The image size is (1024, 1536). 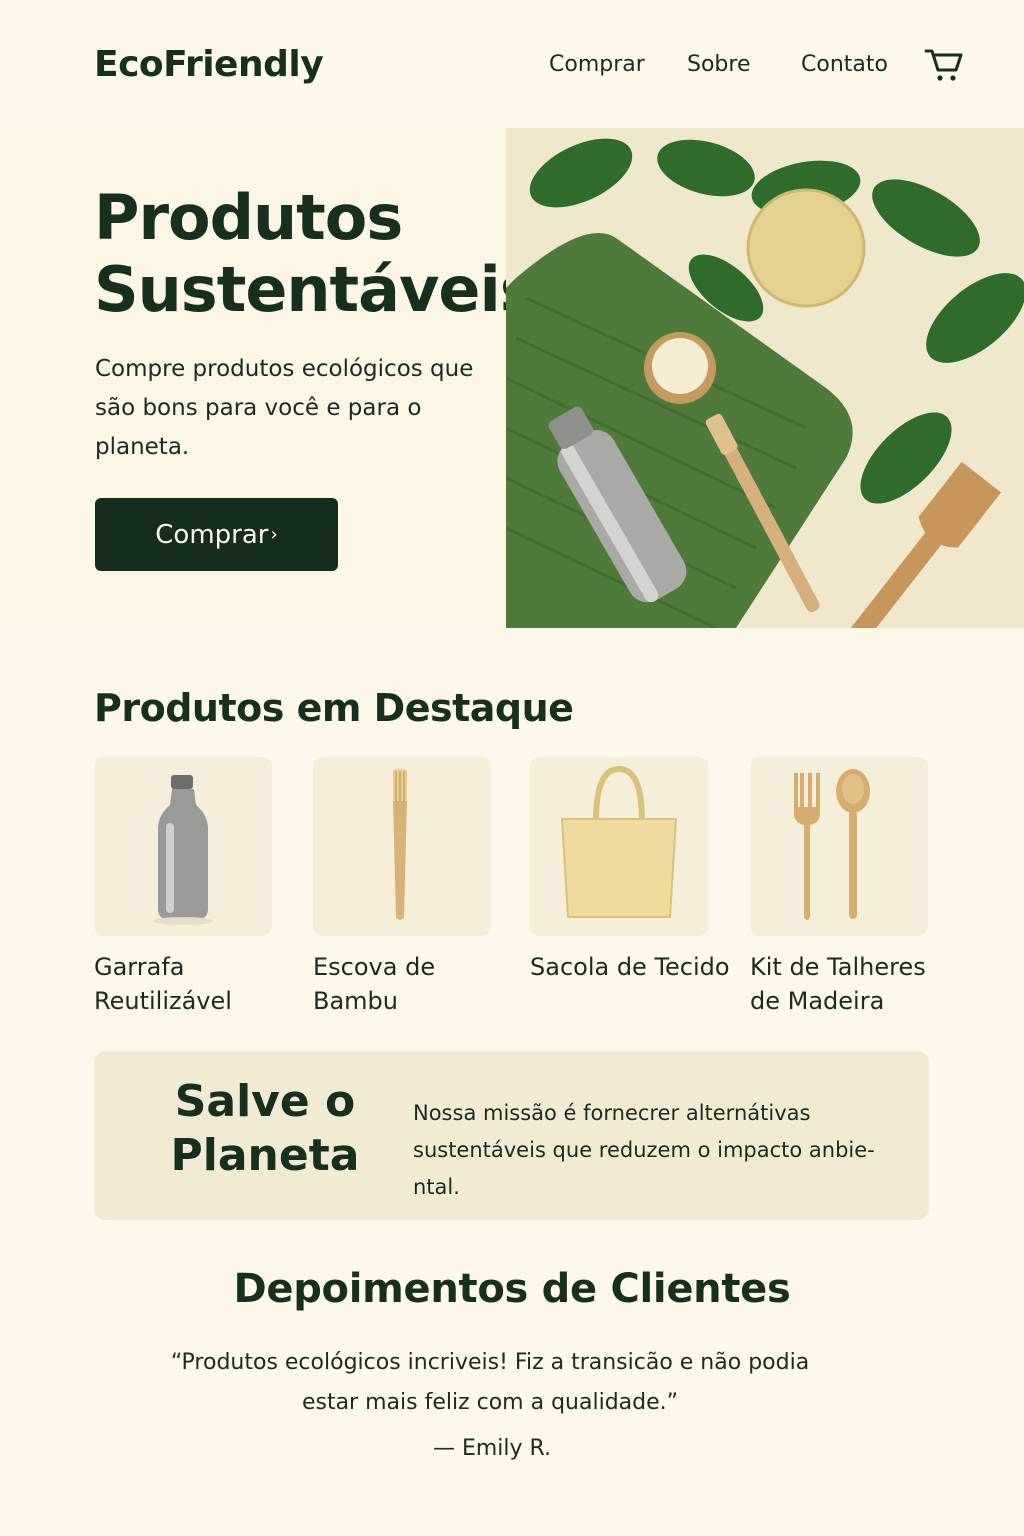 I want to click on product-card: Sacola de Tecido, so click(x=630, y=870).